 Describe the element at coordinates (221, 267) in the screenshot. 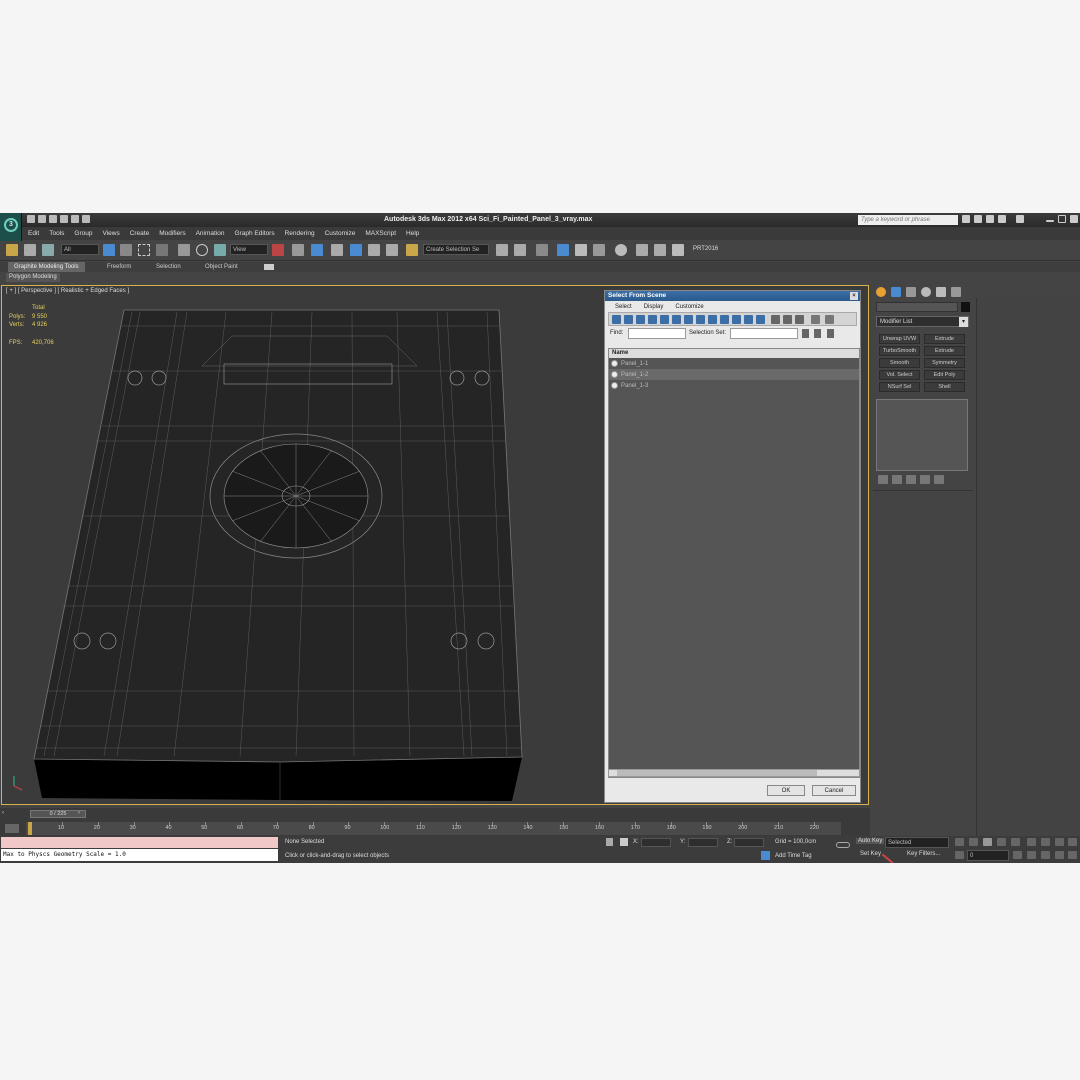

I see `tab-object-paint: Object Paint` at that location.